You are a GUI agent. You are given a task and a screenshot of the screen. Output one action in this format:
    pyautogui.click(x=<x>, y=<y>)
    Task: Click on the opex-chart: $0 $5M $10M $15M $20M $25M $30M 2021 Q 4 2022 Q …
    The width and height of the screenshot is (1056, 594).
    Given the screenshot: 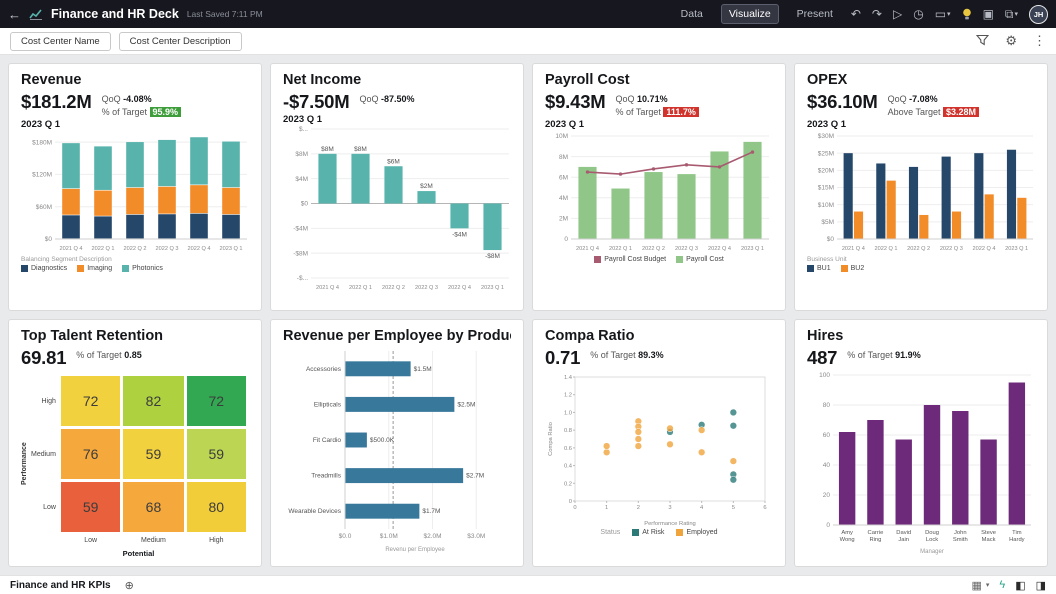 What is the action you would take?
    pyautogui.click(x=921, y=192)
    